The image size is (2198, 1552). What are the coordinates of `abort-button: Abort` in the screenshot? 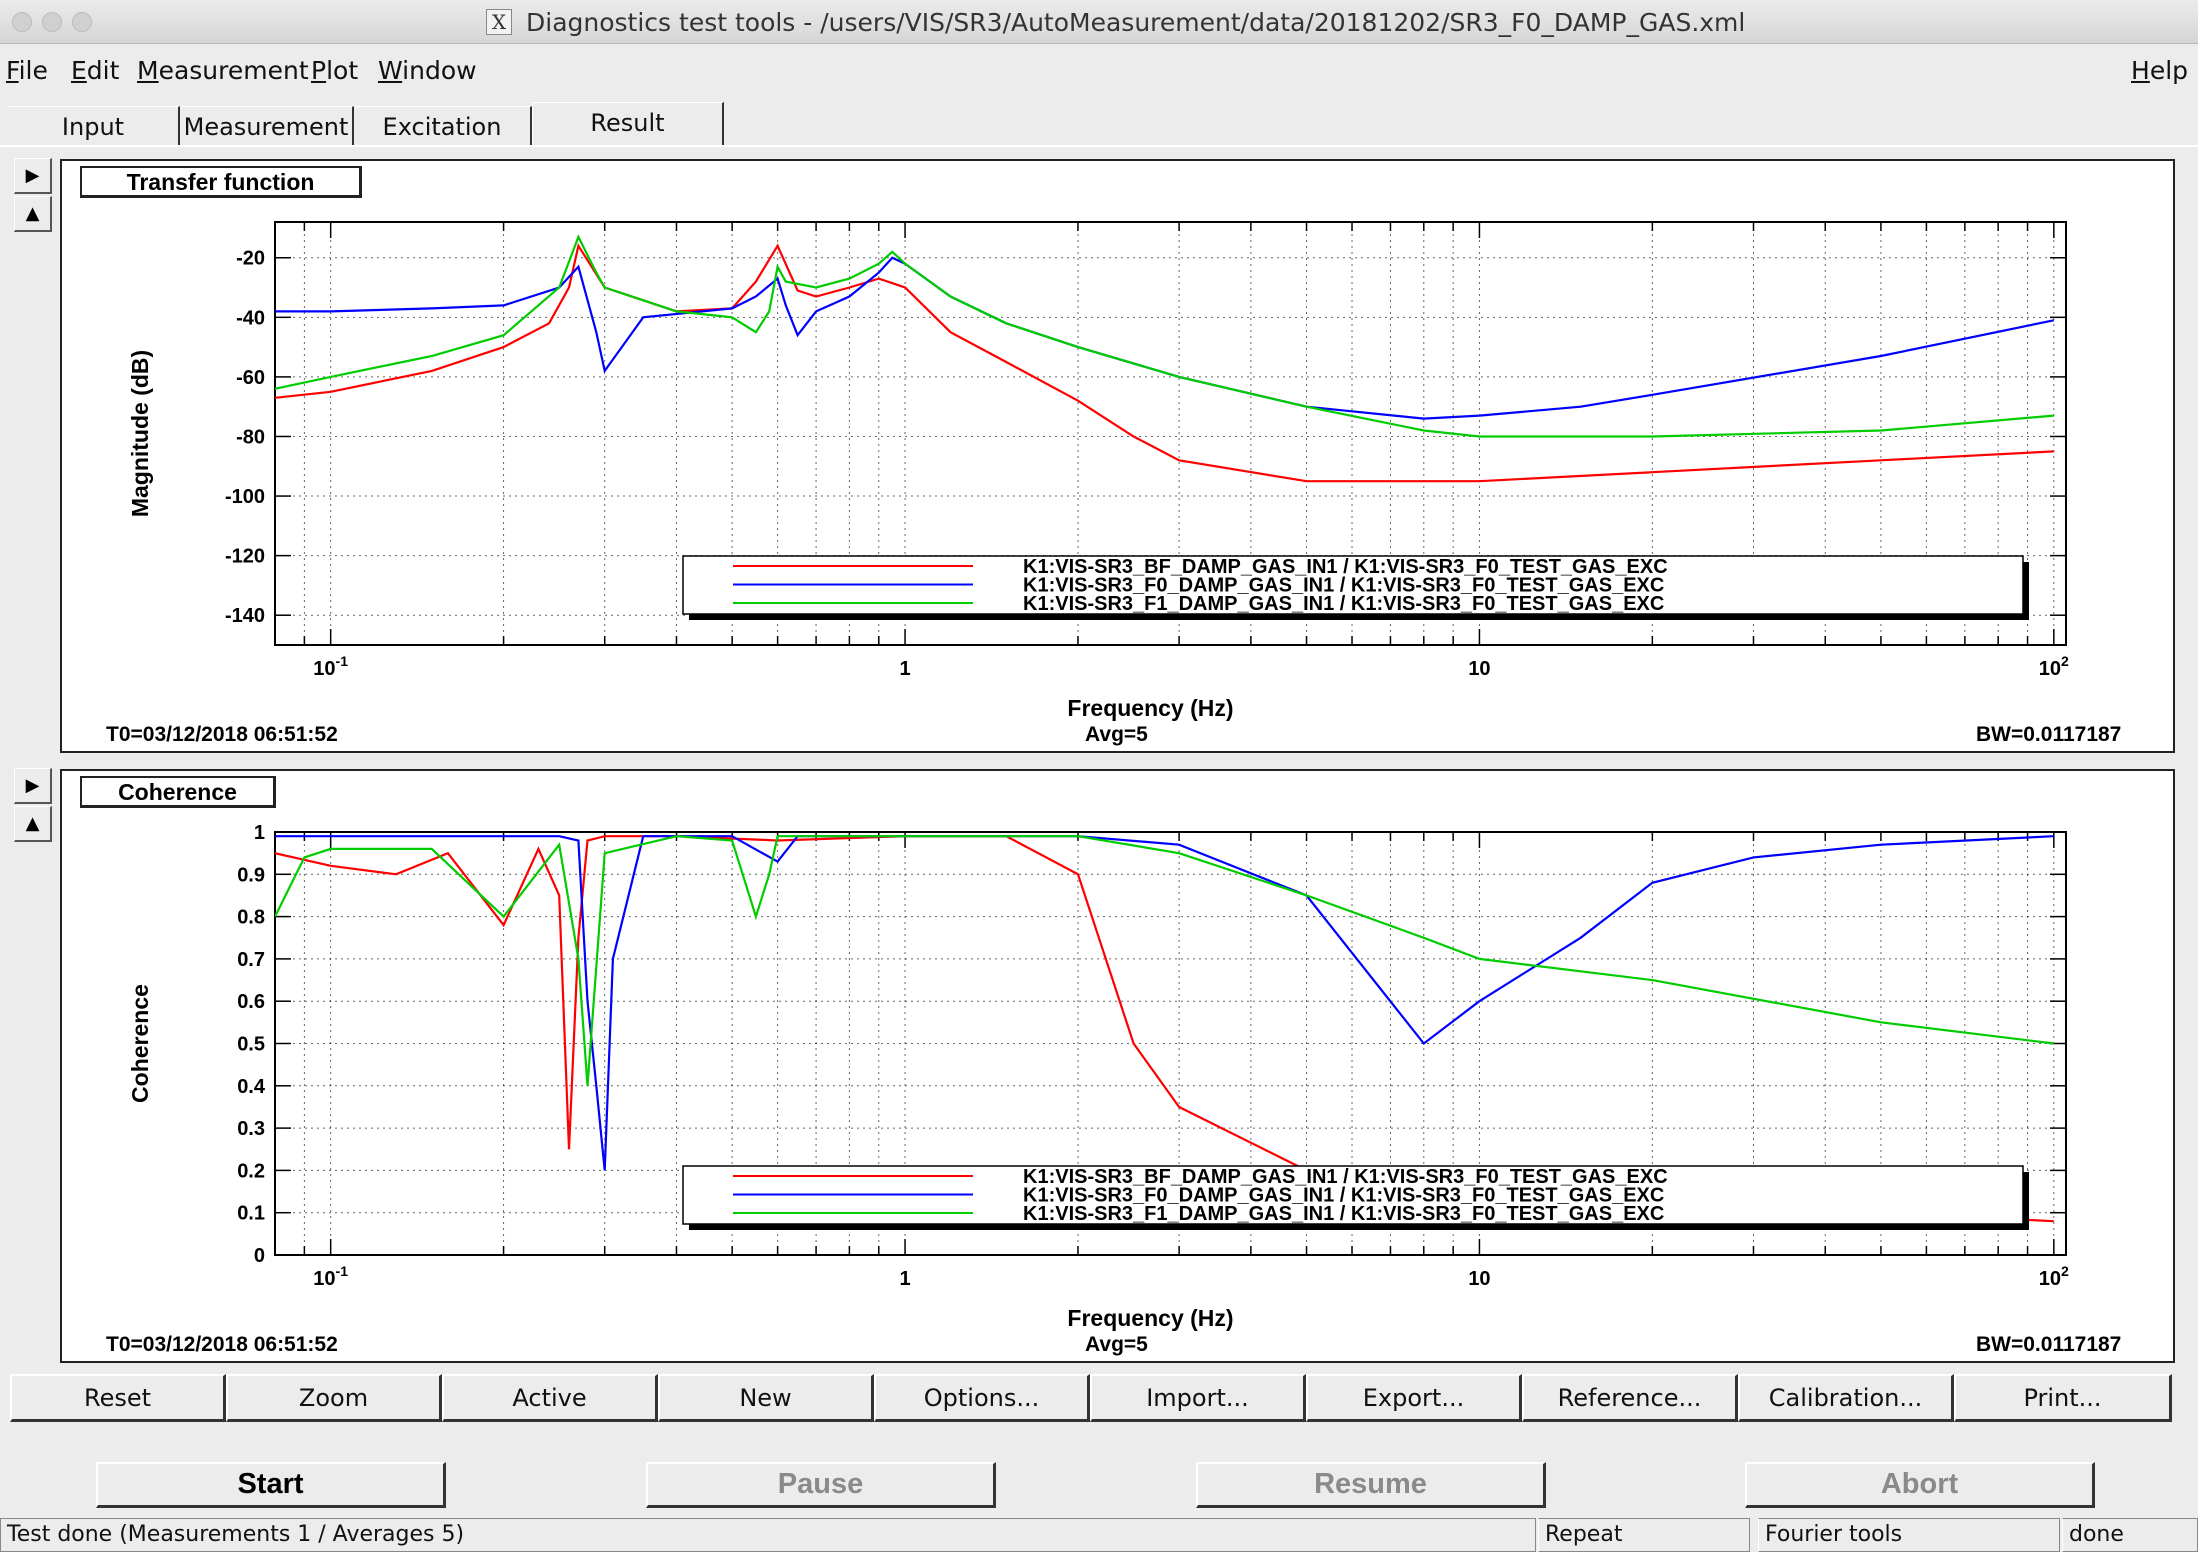 It's located at (1920, 1485).